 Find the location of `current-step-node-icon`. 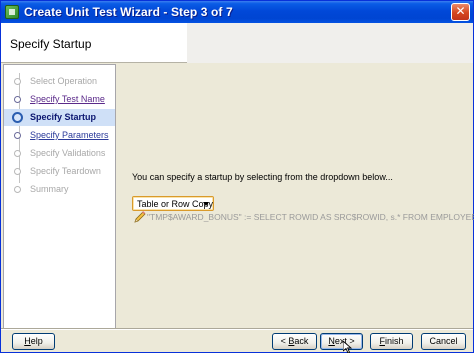

current-step-node-icon is located at coordinates (17, 117).